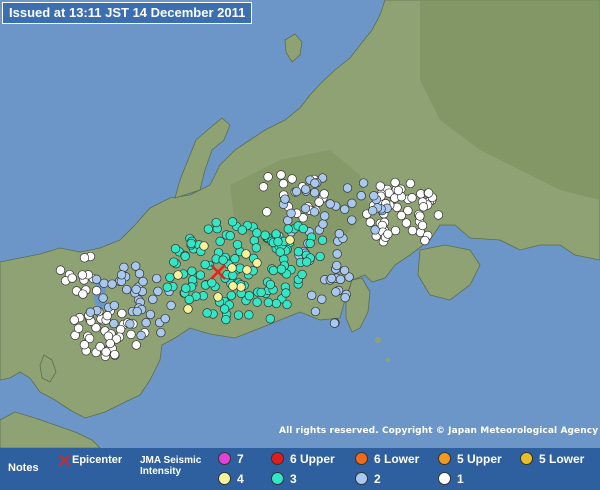  What do you see at coordinates (240, 479) in the screenshot?
I see `legend-item-label: 4` at bounding box center [240, 479].